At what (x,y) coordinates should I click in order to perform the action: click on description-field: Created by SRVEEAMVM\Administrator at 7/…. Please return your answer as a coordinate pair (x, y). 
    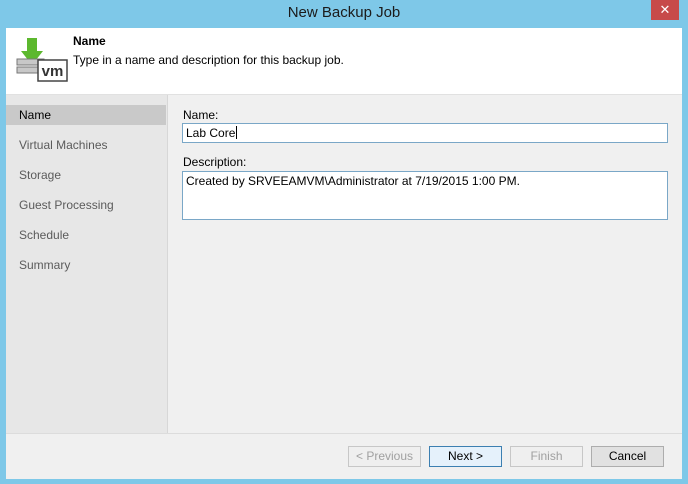
    Looking at the image, I should click on (425, 195).